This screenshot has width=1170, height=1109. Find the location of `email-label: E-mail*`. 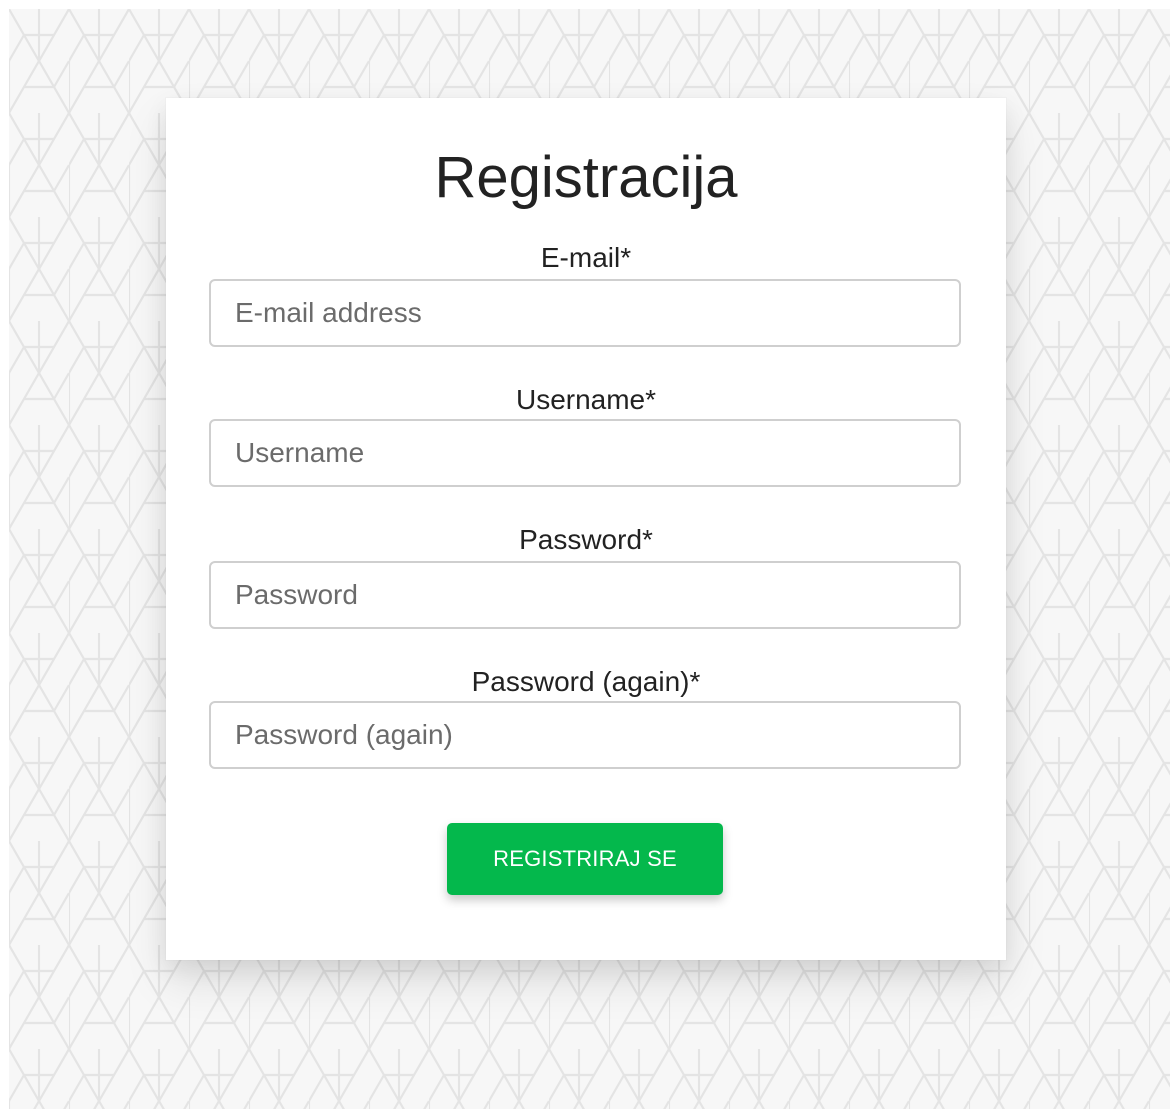

email-label: E-mail* is located at coordinates (586, 257).